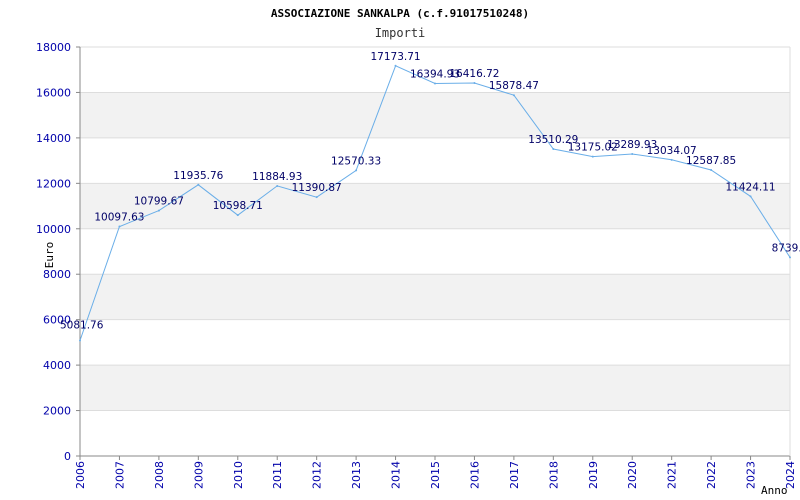 The image size is (800, 500). What do you see at coordinates (317, 475) in the screenshot?
I see `x-tick-label: 2012` at bounding box center [317, 475].